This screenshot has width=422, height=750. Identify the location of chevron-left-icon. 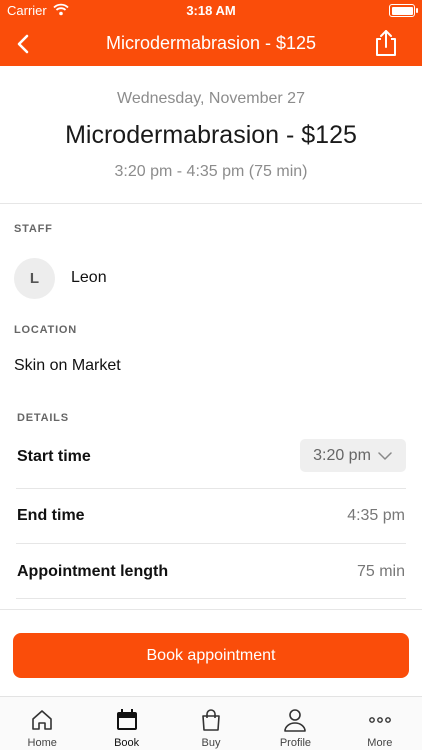
(23, 44).